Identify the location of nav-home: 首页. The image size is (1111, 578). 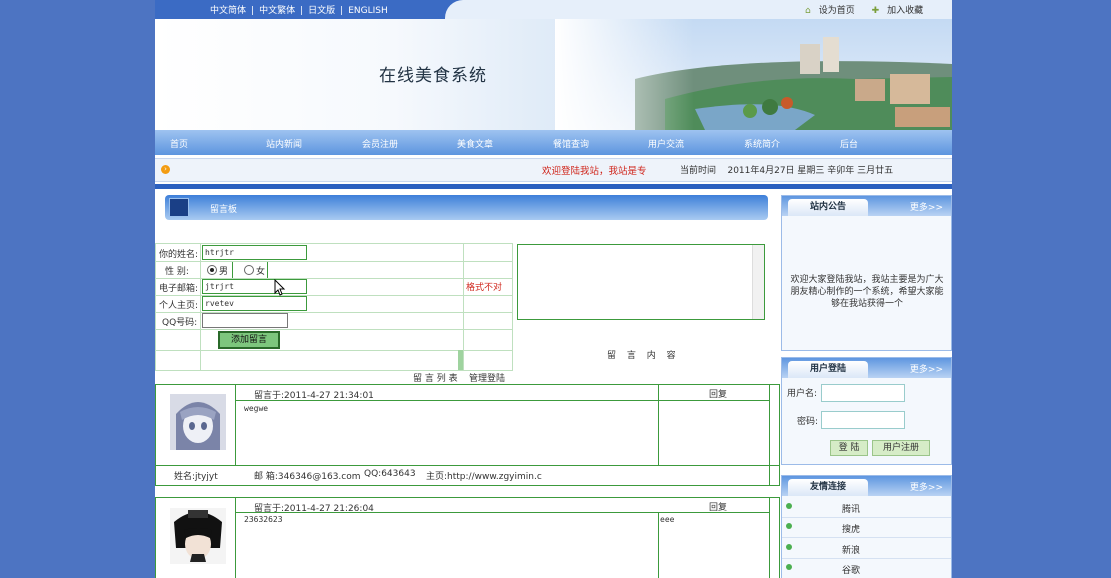
(179, 143).